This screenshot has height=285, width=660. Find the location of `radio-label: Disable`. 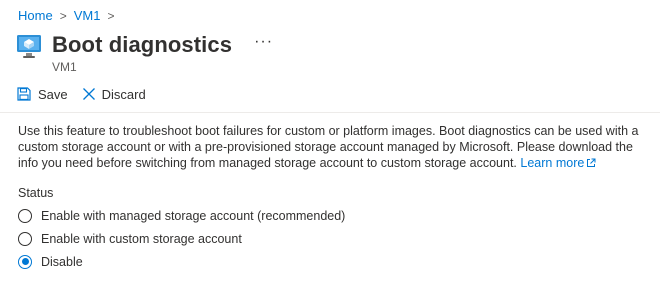

radio-label: Disable is located at coordinates (62, 261).